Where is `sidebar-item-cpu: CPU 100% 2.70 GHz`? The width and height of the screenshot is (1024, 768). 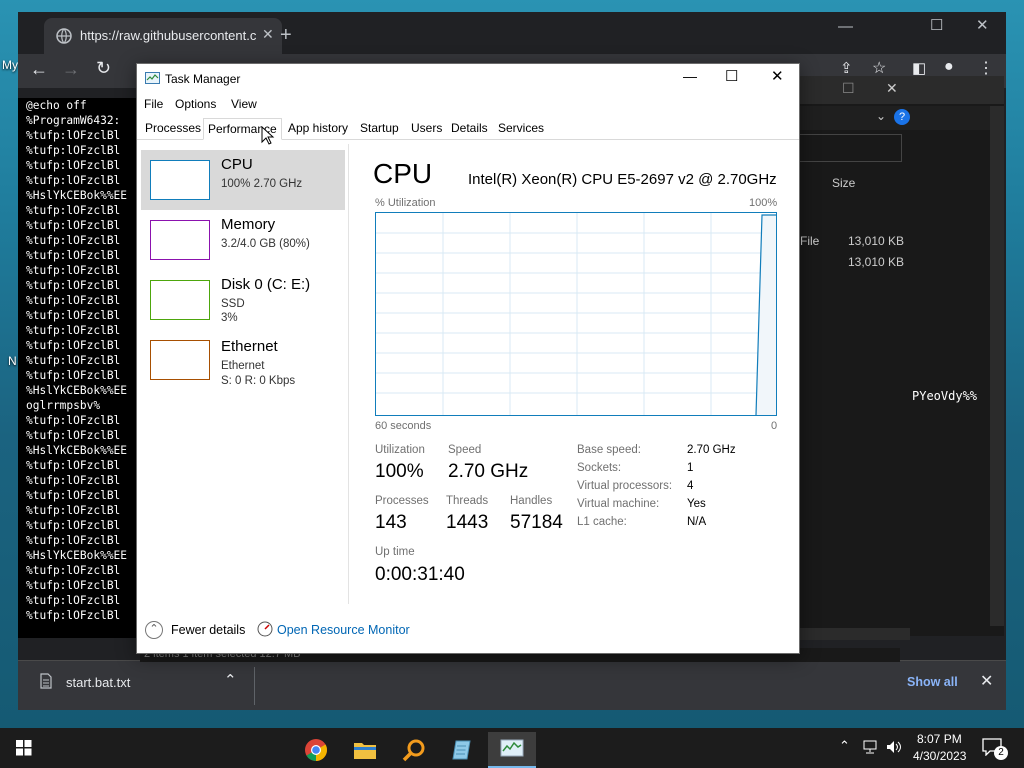
sidebar-item-cpu: CPU 100% 2.70 GHz is located at coordinates (243, 180).